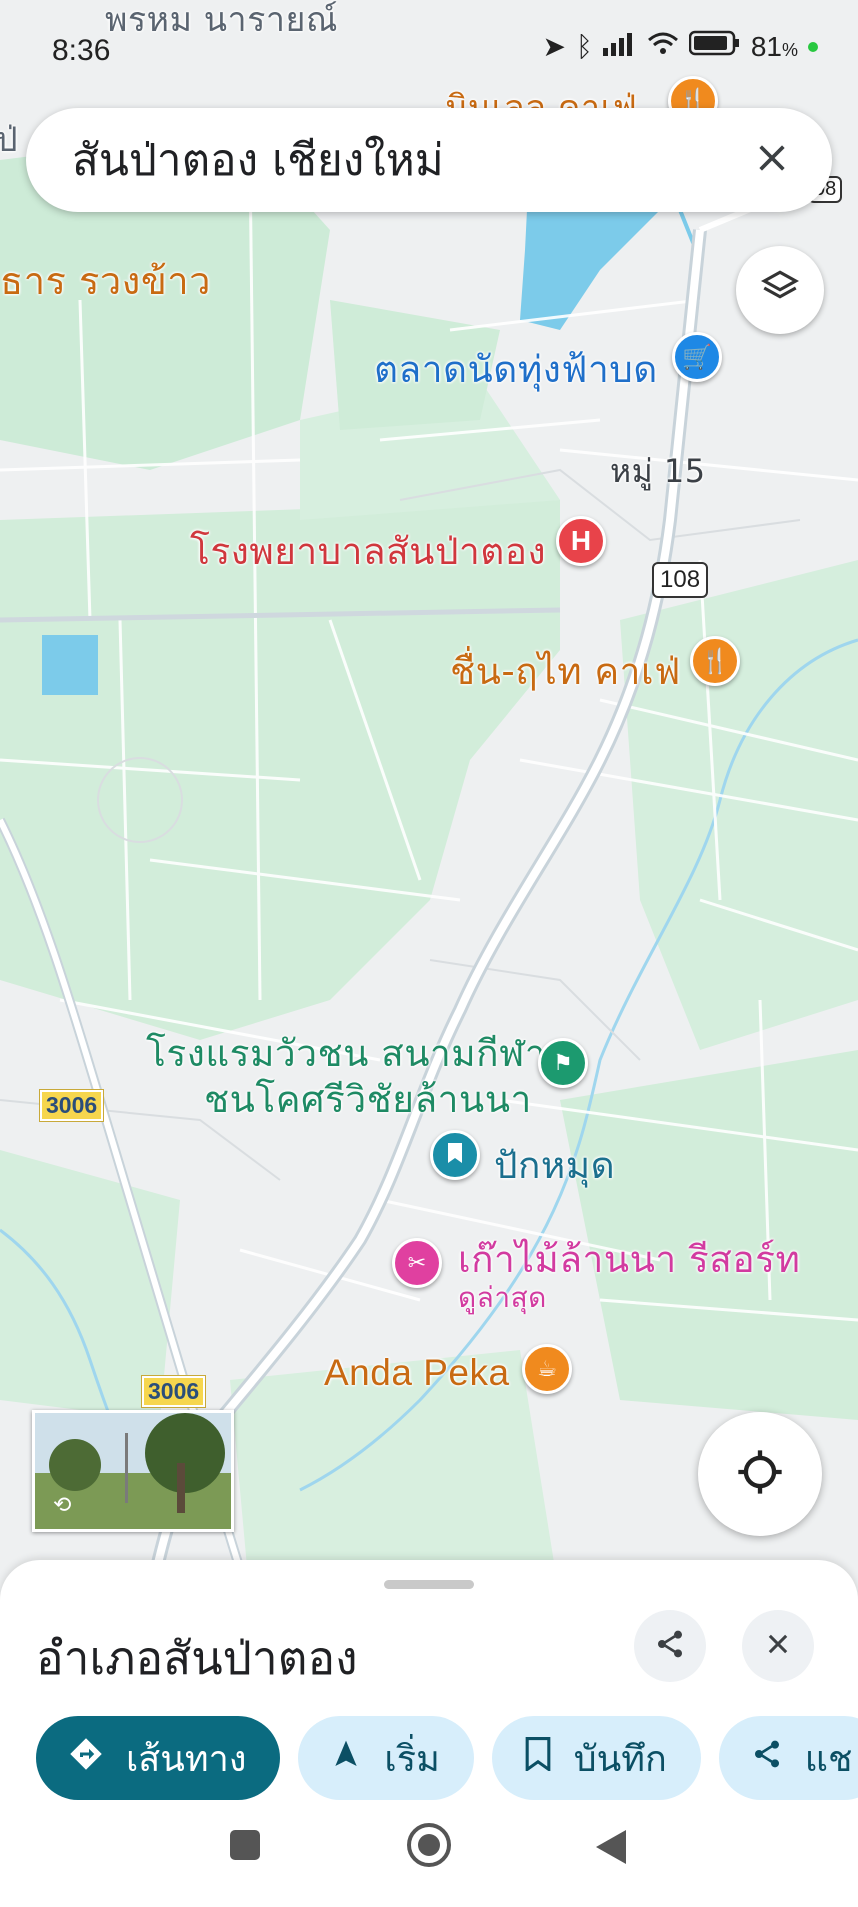 This screenshot has height=1907, width=858. What do you see at coordinates (429, 1685) in the screenshot?
I see `place-bottom-sheet: อำเภอสันป่าตอง เส้นทาง เริ่ม บันทึก แช` at bounding box center [429, 1685].